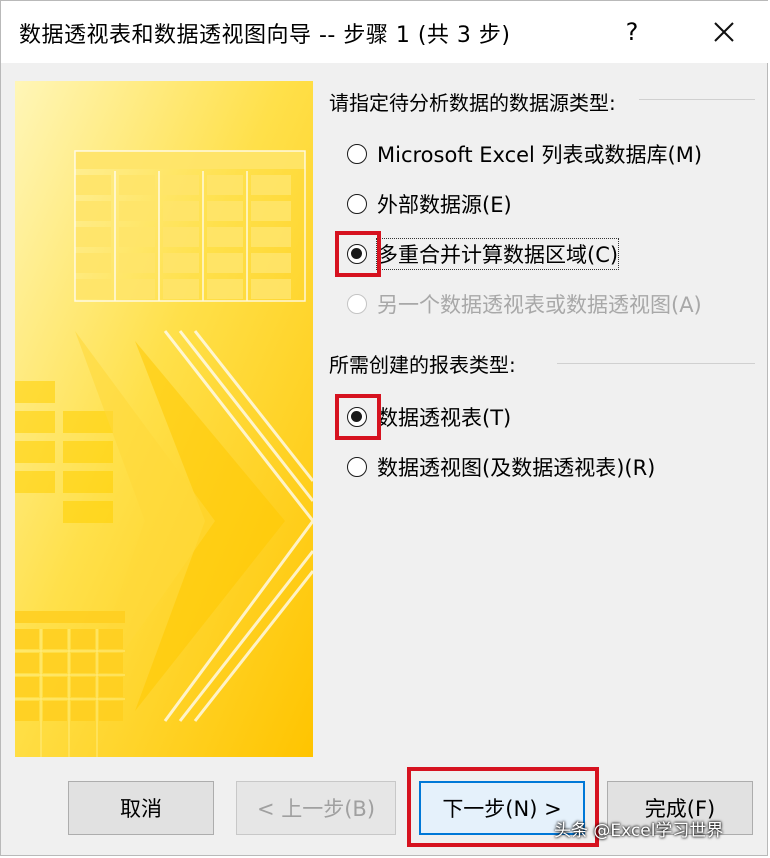  I want to click on radio-external-source, so click(357, 204).